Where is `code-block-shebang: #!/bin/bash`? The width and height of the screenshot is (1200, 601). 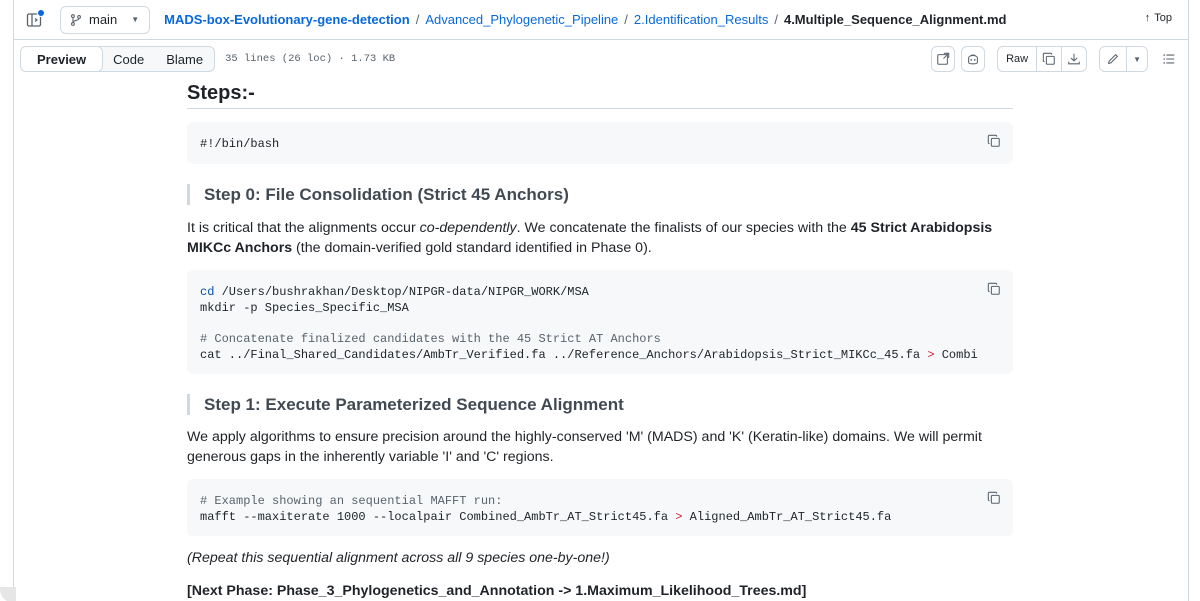
code-block-shebang: #!/bin/bash is located at coordinates (600, 143).